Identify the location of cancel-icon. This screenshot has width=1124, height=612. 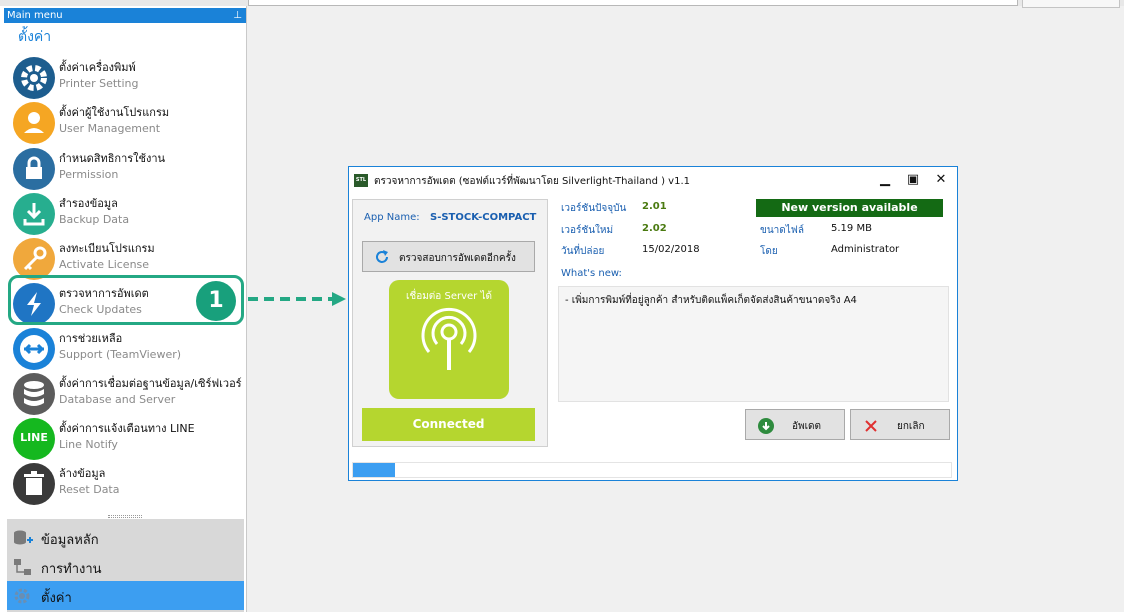
(871, 426).